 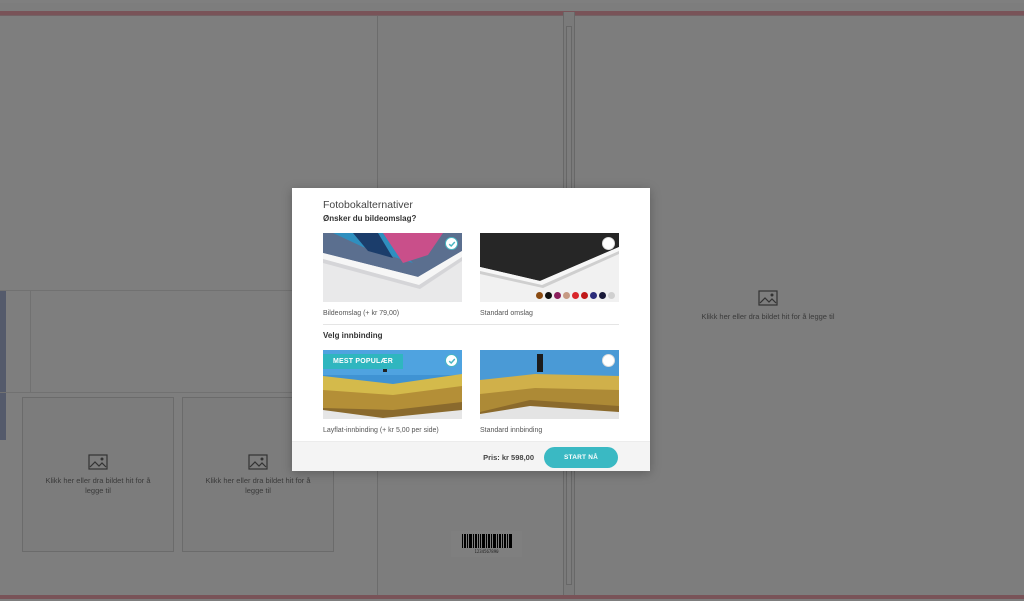 I want to click on standard-cover-image, so click(x=549, y=267).